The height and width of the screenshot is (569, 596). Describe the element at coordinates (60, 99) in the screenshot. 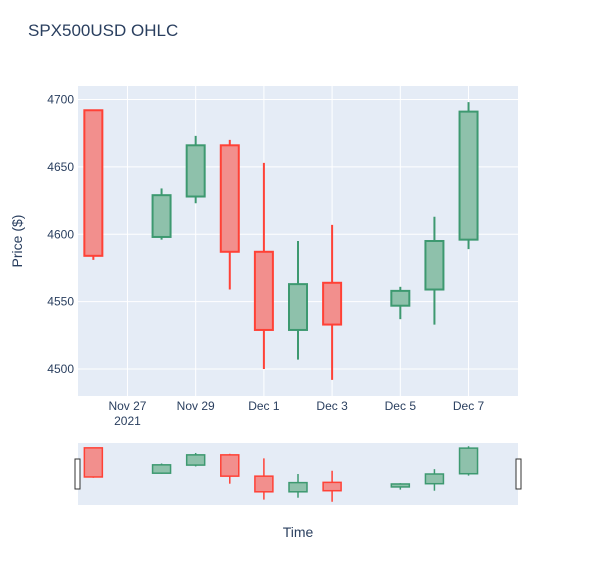

I see `y-tick-label: 4700` at that location.